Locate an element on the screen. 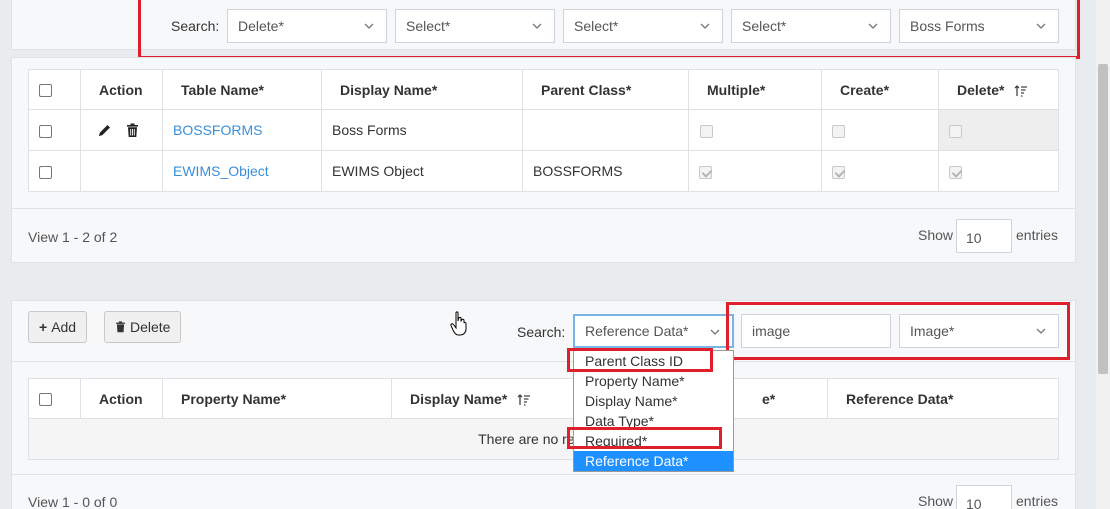 The height and width of the screenshot is (509, 1110). top-filter-select-4: Select* is located at coordinates (811, 26).